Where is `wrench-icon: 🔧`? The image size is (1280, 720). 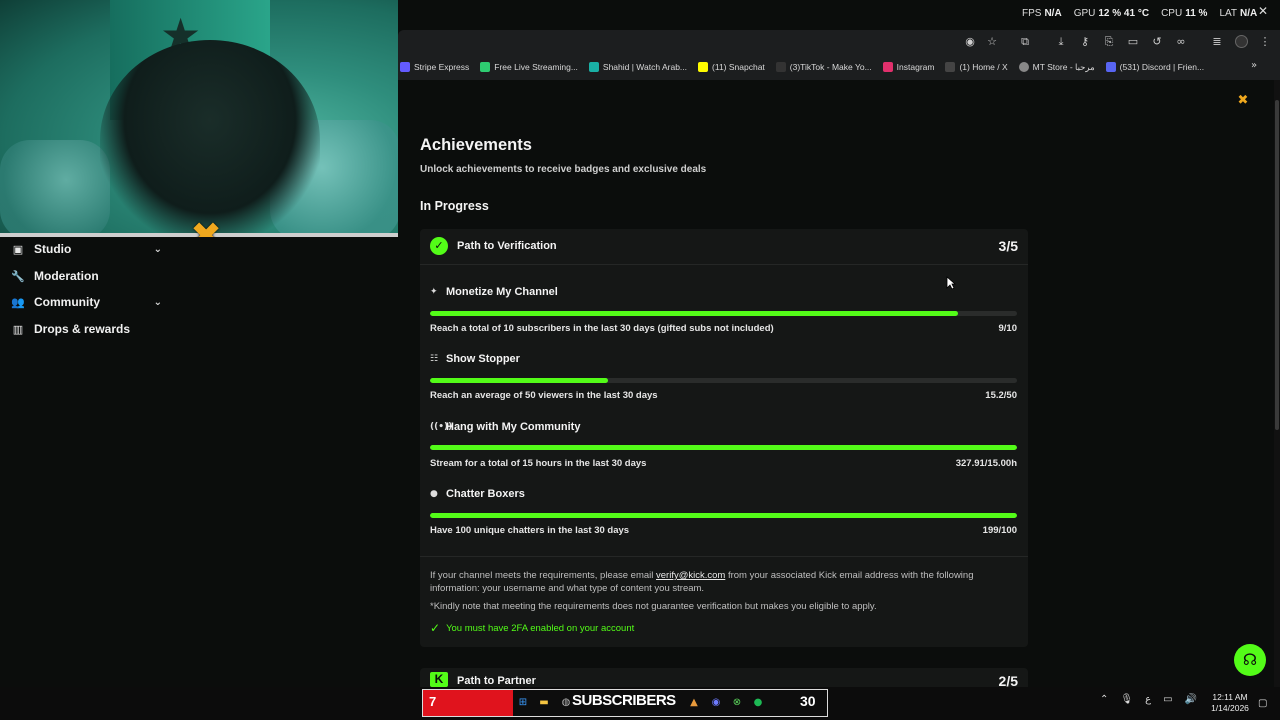 wrench-icon: 🔧 is located at coordinates (18, 276).